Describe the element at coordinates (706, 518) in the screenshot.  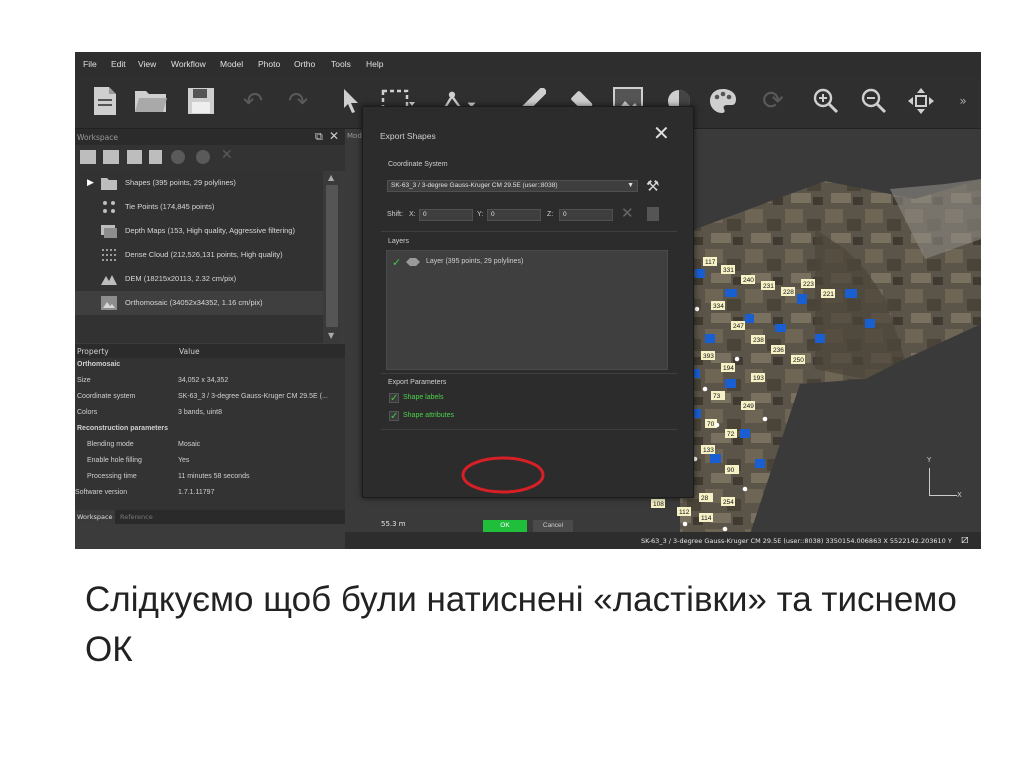
I see `svg-text: 114` at that location.